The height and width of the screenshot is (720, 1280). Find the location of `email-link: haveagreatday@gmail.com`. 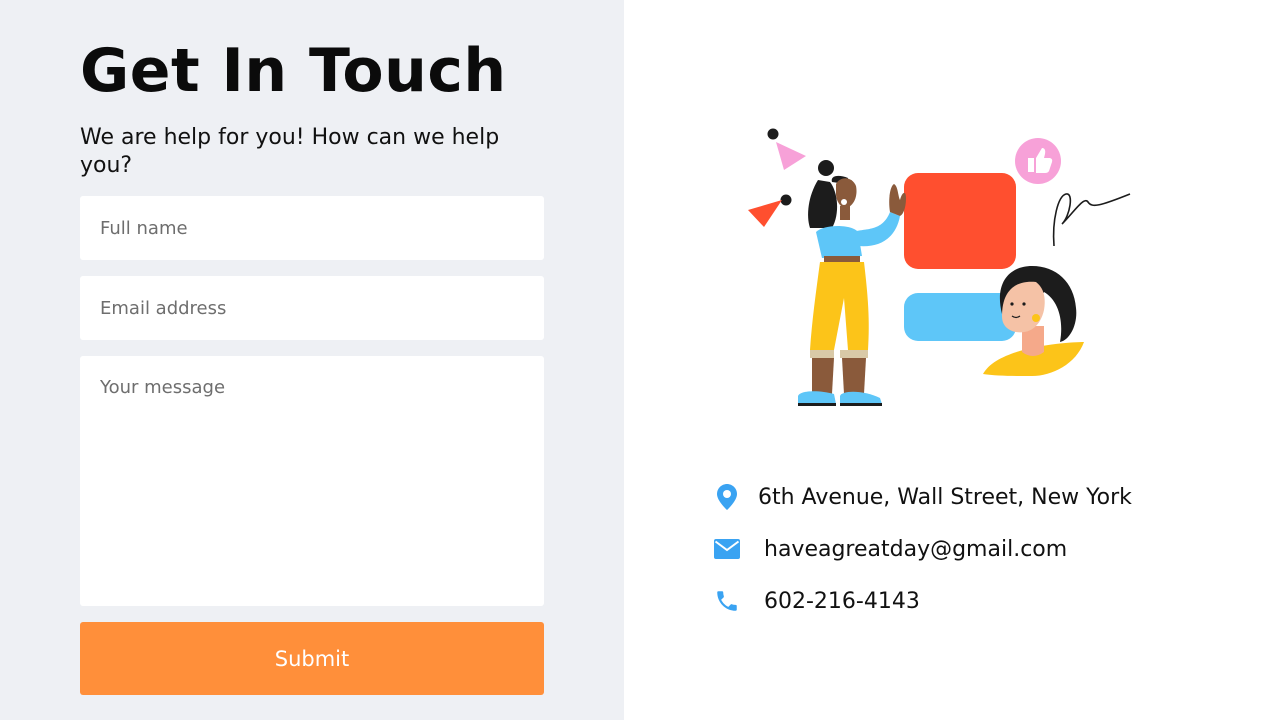

email-link: haveagreatday@gmail.com is located at coordinates (915, 549).